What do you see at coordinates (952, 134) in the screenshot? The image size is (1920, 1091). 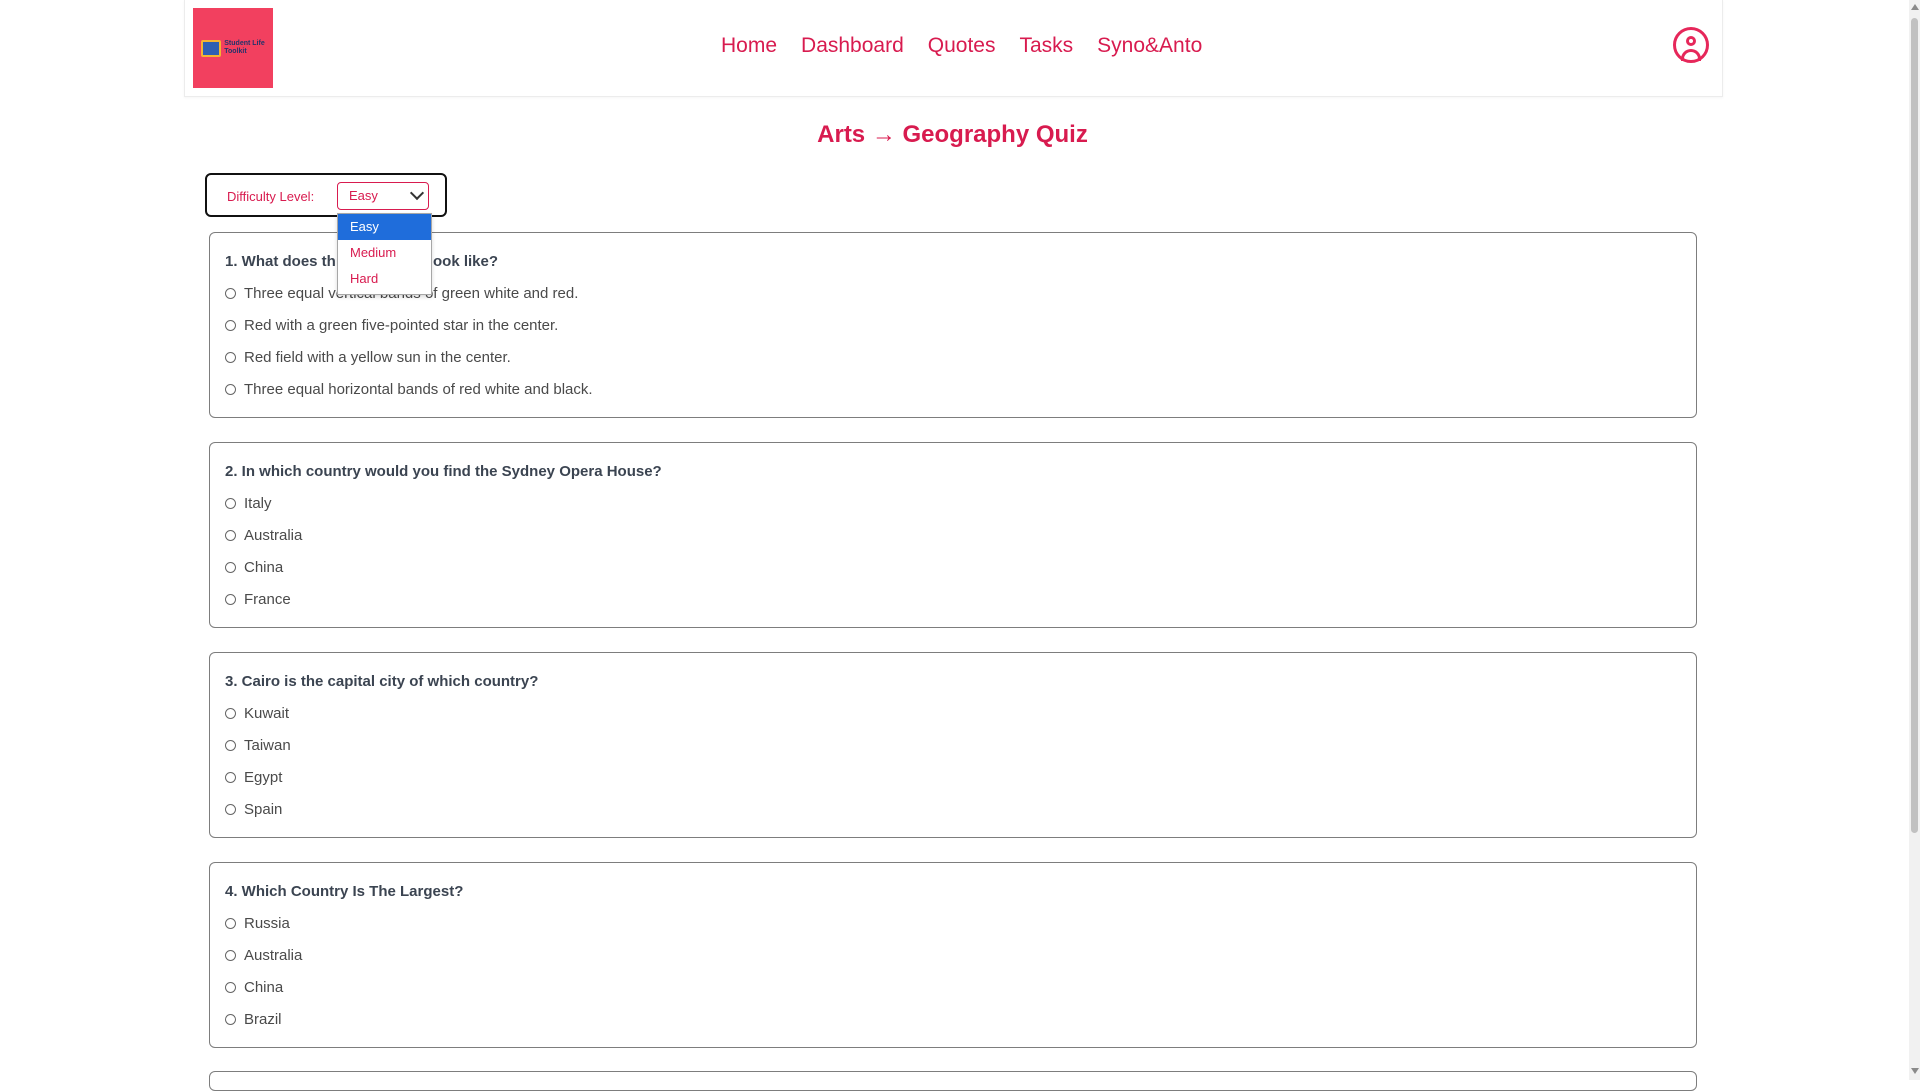 I see `quiz-title: Arts → Geography Quiz` at bounding box center [952, 134].